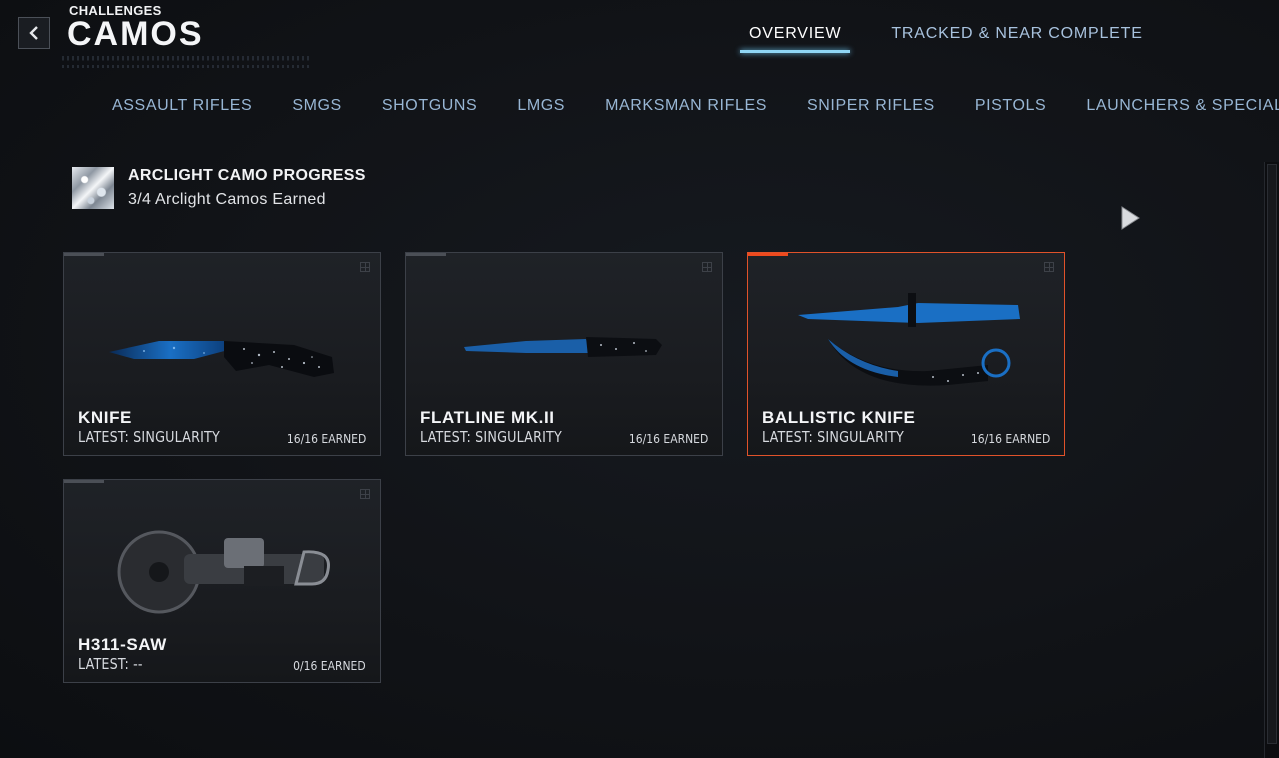  What do you see at coordinates (1016, 39) in the screenshot?
I see `tab-tracked-near-complete: TRACKED & NEAR COMPLETE` at bounding box center [1016, 39].